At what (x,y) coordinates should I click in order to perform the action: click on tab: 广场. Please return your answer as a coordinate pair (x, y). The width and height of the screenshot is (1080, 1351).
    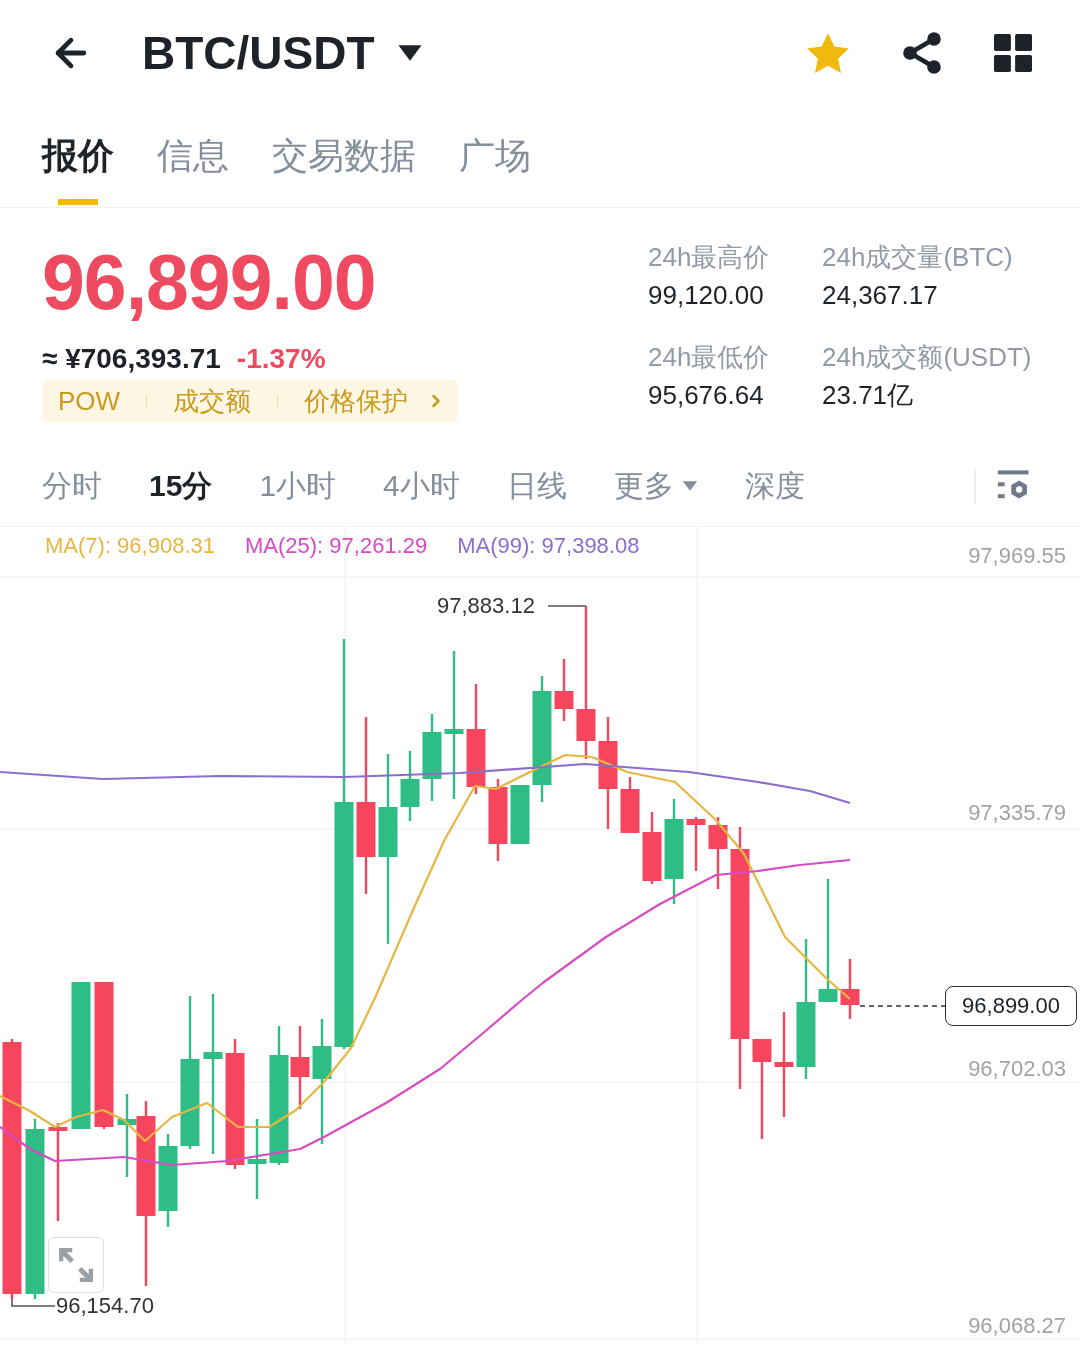
    Looking at the image, I should click on (495, 171).